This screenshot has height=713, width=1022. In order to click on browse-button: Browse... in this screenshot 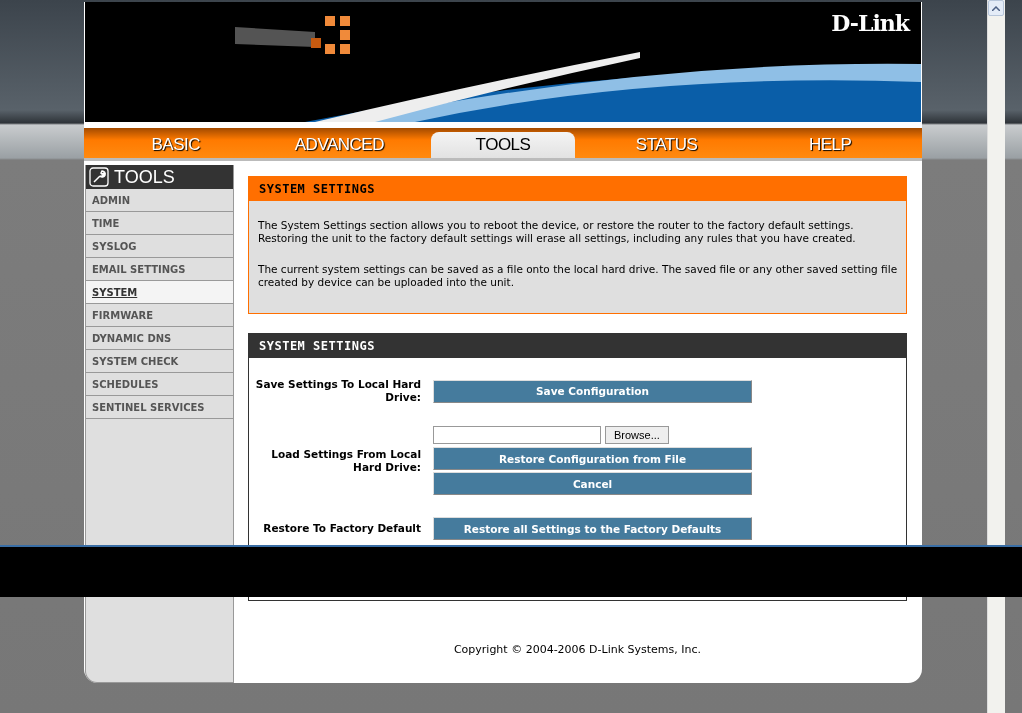, I will do `click(637, 435)`.